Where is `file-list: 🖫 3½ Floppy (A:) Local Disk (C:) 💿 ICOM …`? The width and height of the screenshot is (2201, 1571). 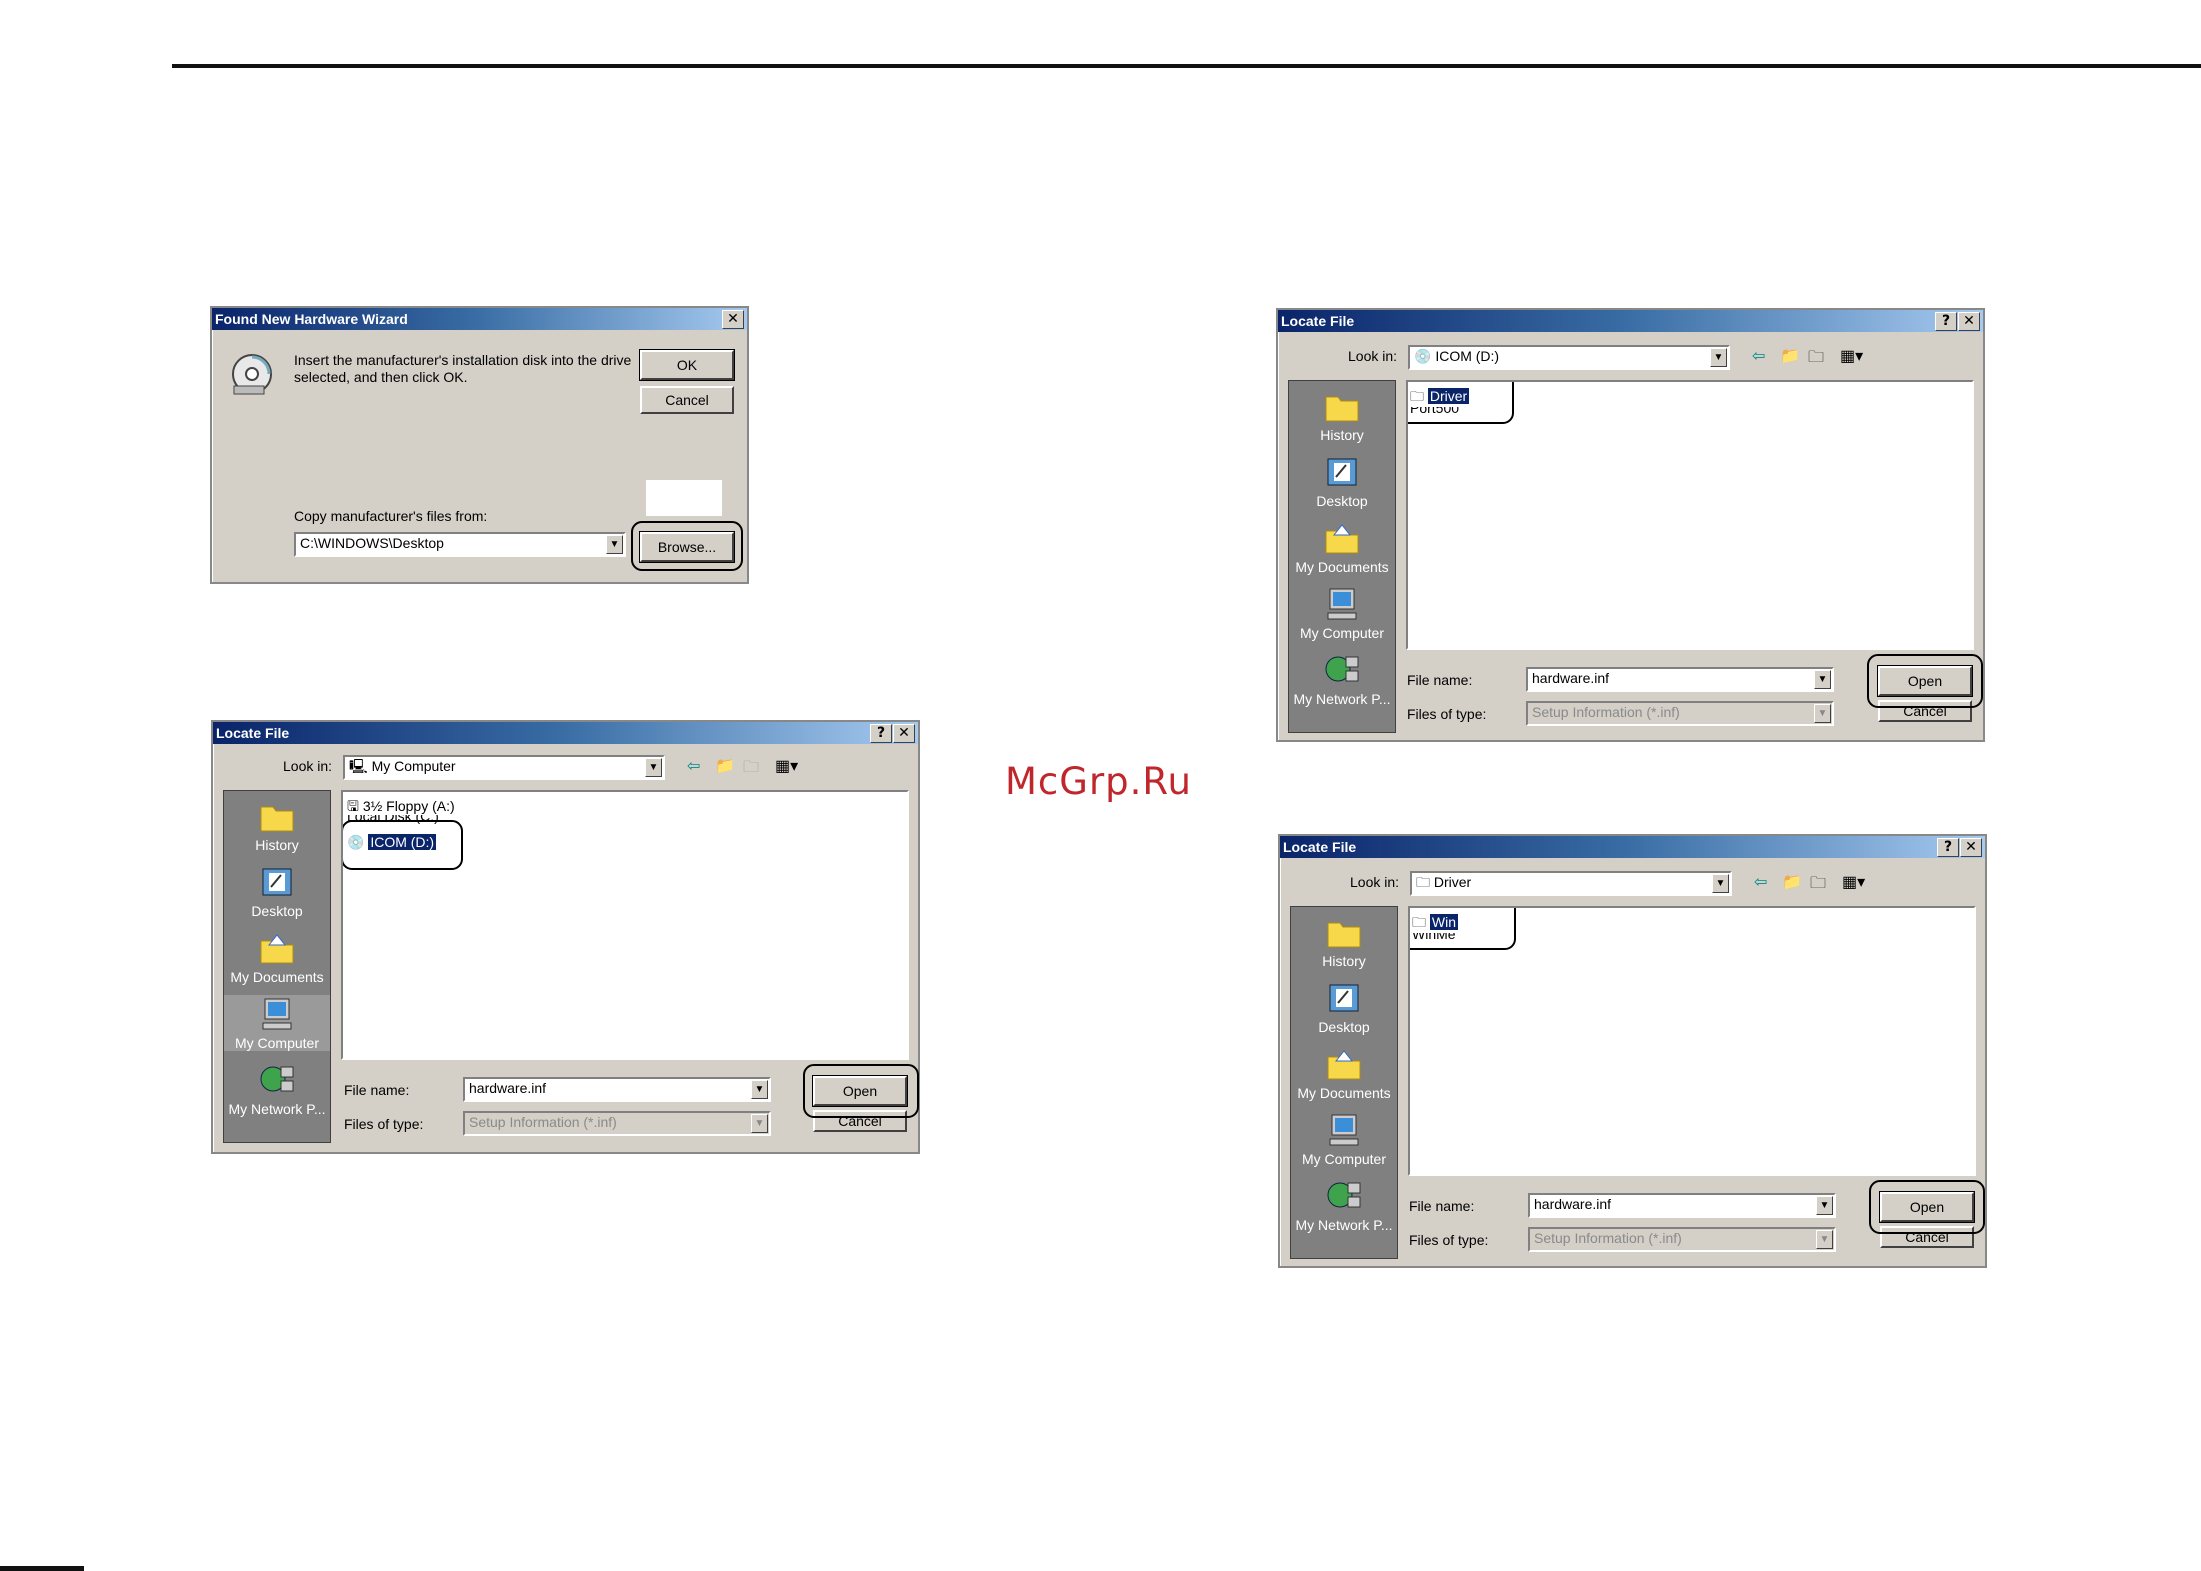
file-list: 🖫 3½ Floppy (A:) Local Disk (C:) 💿 ICOM … is located at coordinates (625, 925).